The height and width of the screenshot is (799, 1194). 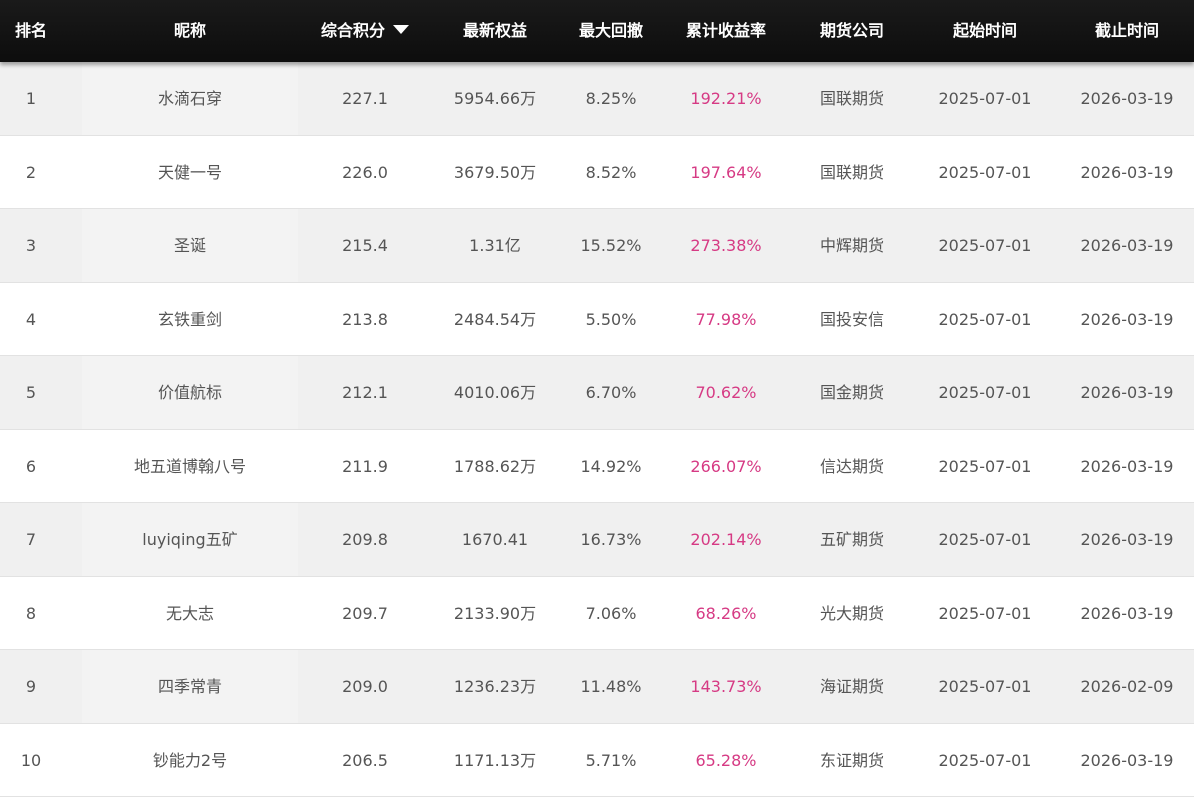 What do you see at coordinates (726, 613) in the screenshot?
I see `cell-return: 68.26%` at bounding box center [726, 613].